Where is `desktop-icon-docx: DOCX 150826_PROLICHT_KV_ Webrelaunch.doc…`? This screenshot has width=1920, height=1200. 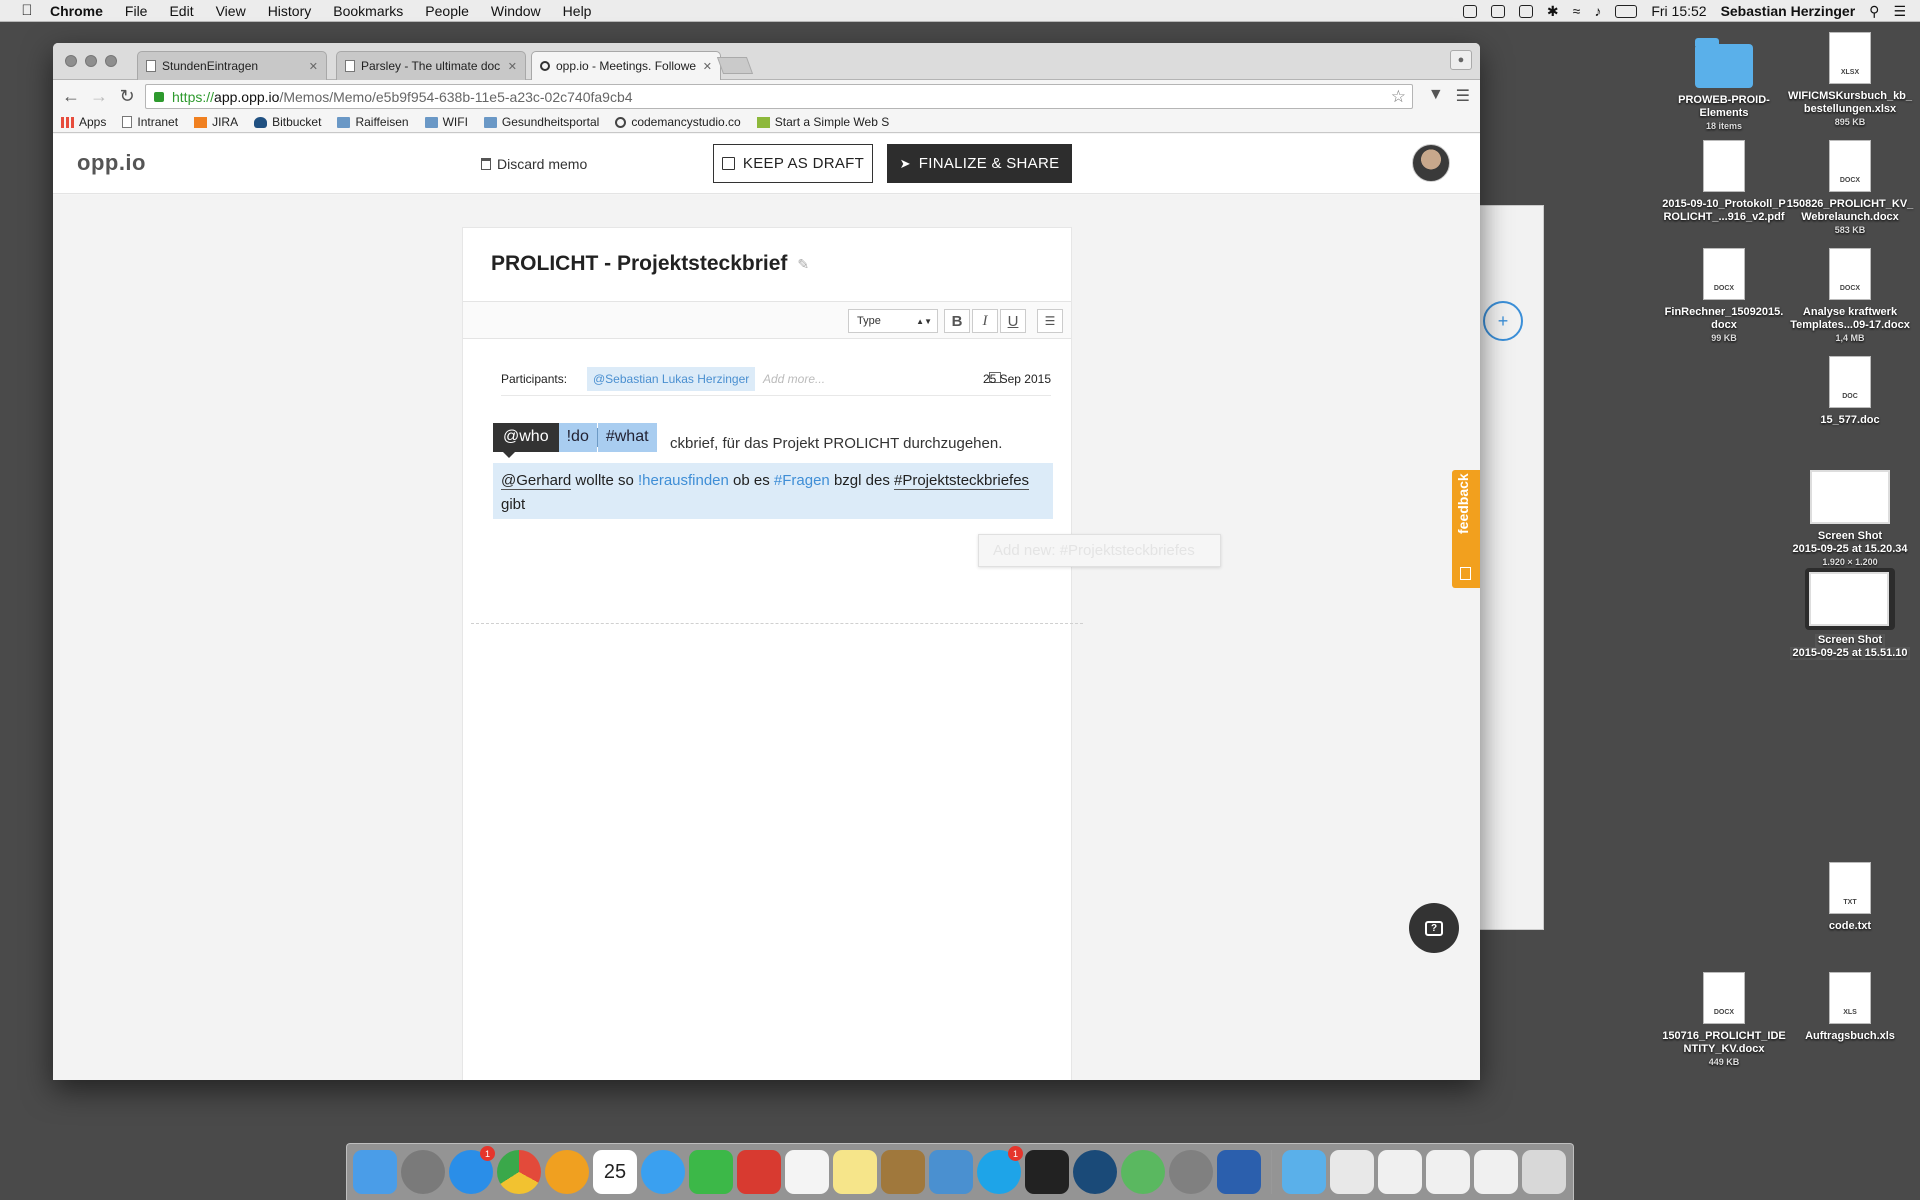
desktop-icon-docx: DOCX 150826_PROLICHT_KV_ Webrelaunch.doc… is located at coordinates (1850, 188).